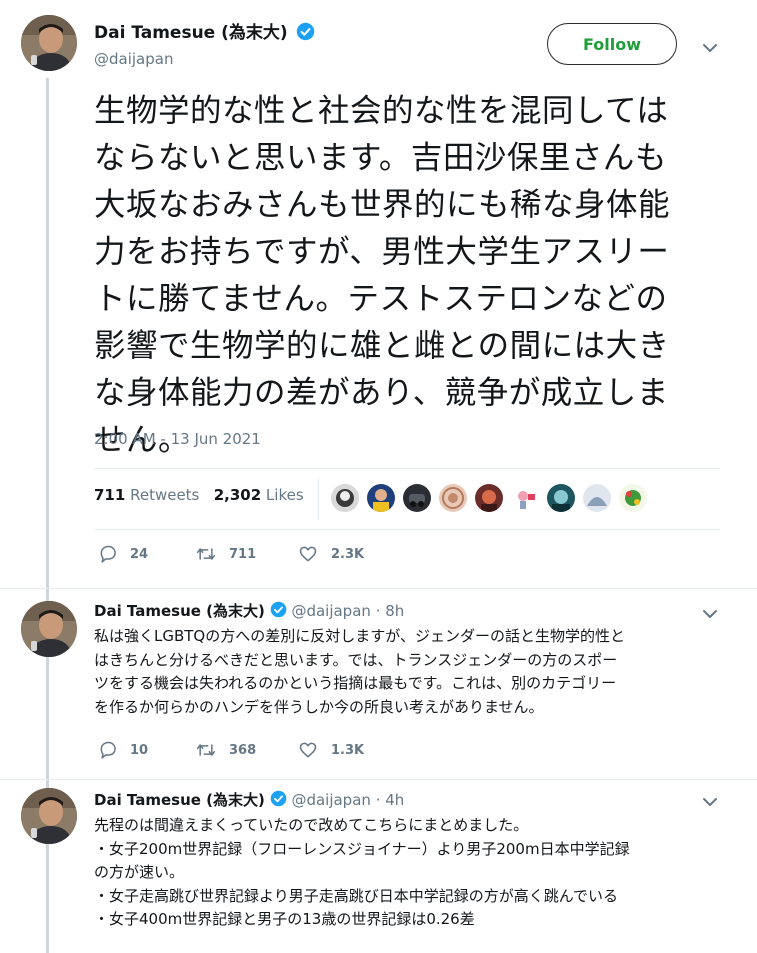 This screenshot has width=757, height=953. Describe the element at coordinates (390, 800) in the screenshot. I see `tweet-time: · 4h` at that location.